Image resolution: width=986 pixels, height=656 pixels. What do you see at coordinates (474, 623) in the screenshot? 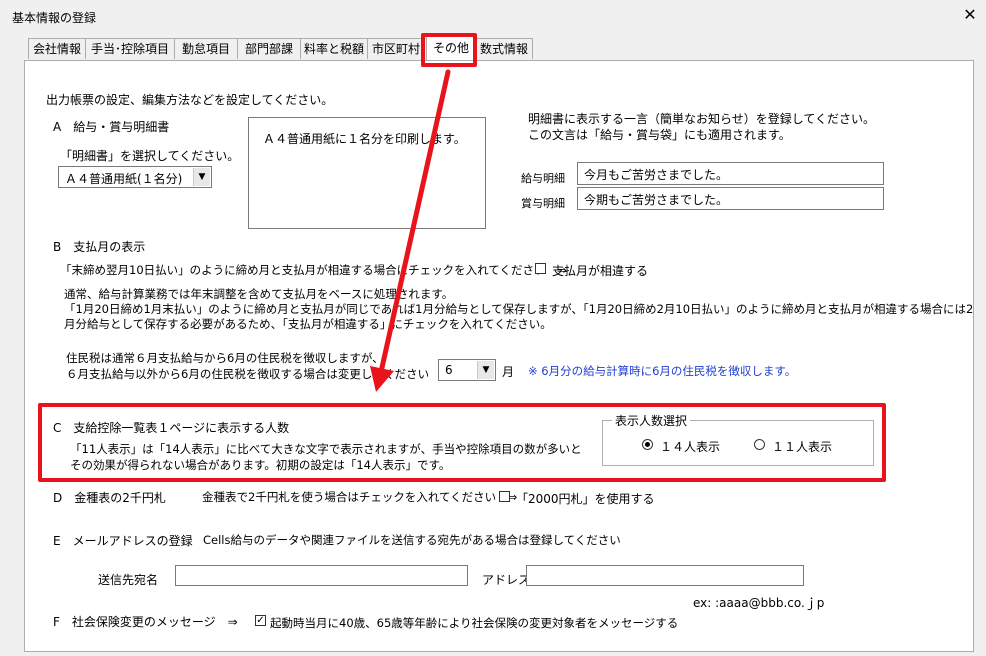
I see `social-insurance-message-label: 起動時当月に40歳、65歳等年齢により社会保険の変更対象者をメッセージする` at bounding box center [474, 623].